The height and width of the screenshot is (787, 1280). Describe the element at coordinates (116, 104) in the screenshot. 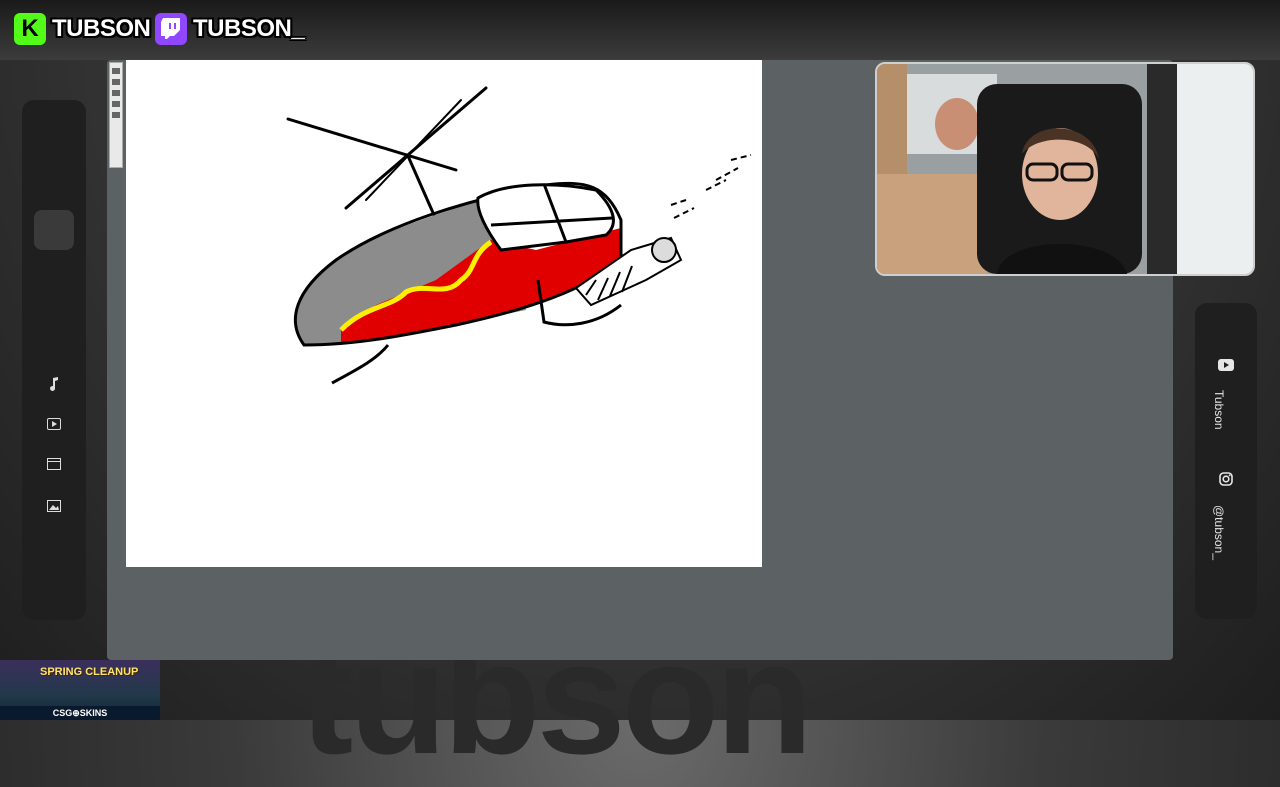

I see `fill-tool-icon` at that location.